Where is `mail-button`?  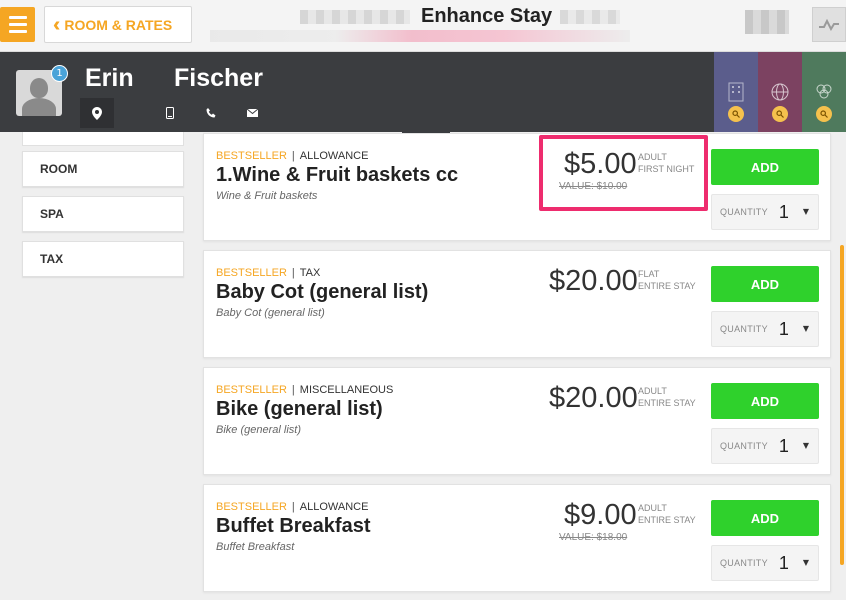
mail-button is located at coordinates (252, 113).